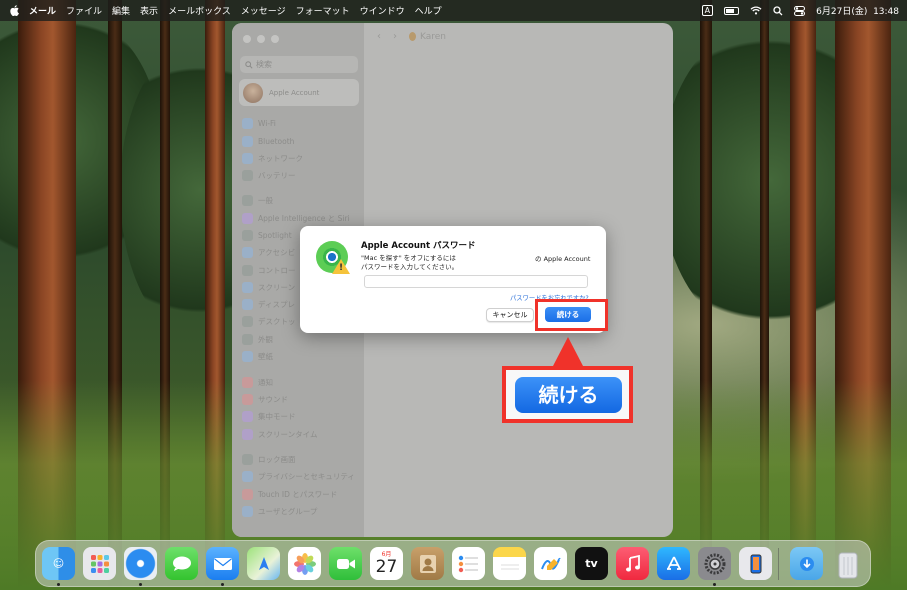 The width and height of the screenshot is (907, 590). I want to click on menu-help: ヘルプ, so click(428, 10).